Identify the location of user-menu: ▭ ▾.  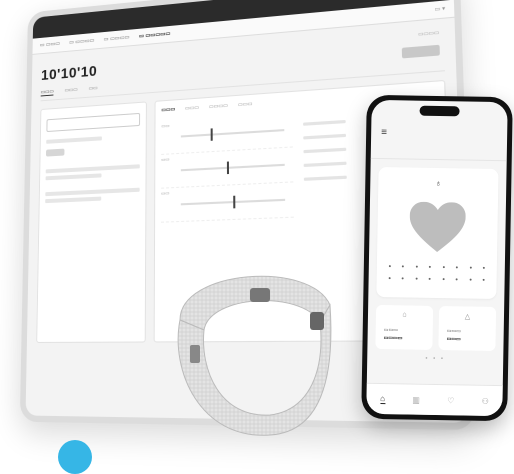
(439, 9).